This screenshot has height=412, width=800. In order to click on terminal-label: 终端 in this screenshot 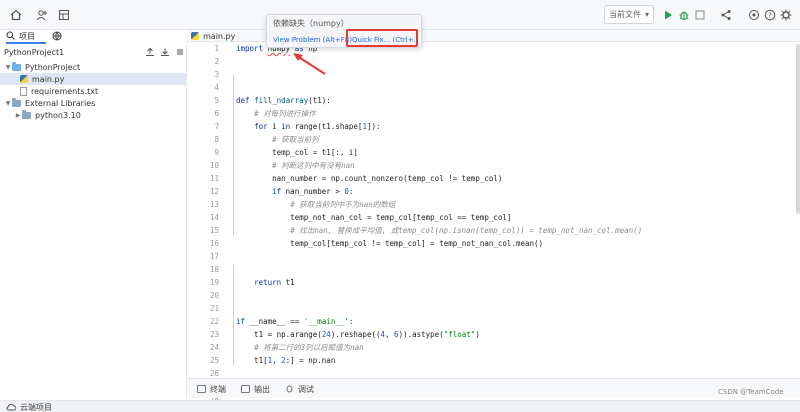, I will do `click(218, 389)`.